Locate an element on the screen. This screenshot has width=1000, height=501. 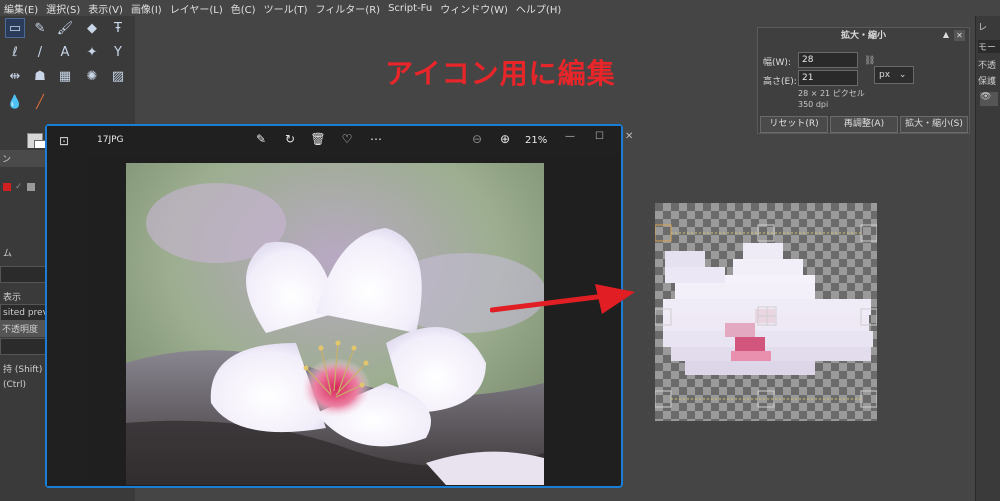
paintbrush-icon: 🖌 is located at coordinates (65, 28).